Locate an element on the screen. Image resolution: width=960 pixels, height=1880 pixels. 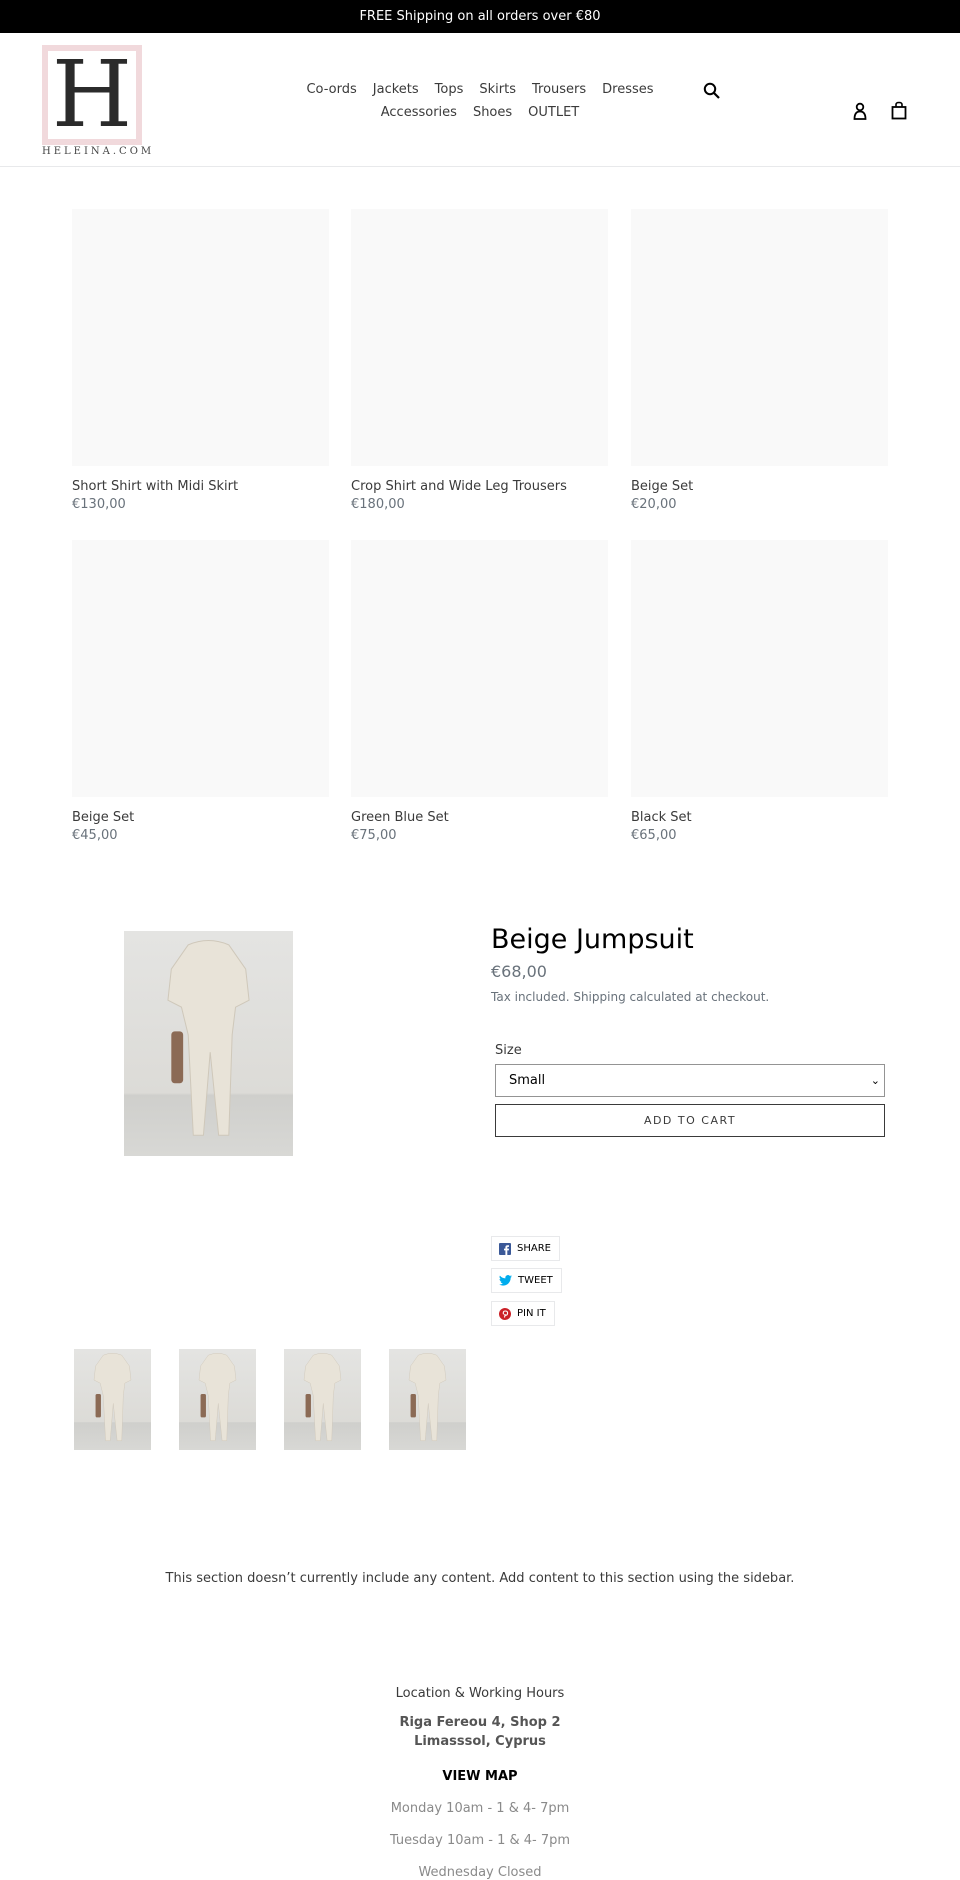
product-card-title: Crop Shirt and Wide Leg Trousers is located at coordinates (459, 486).